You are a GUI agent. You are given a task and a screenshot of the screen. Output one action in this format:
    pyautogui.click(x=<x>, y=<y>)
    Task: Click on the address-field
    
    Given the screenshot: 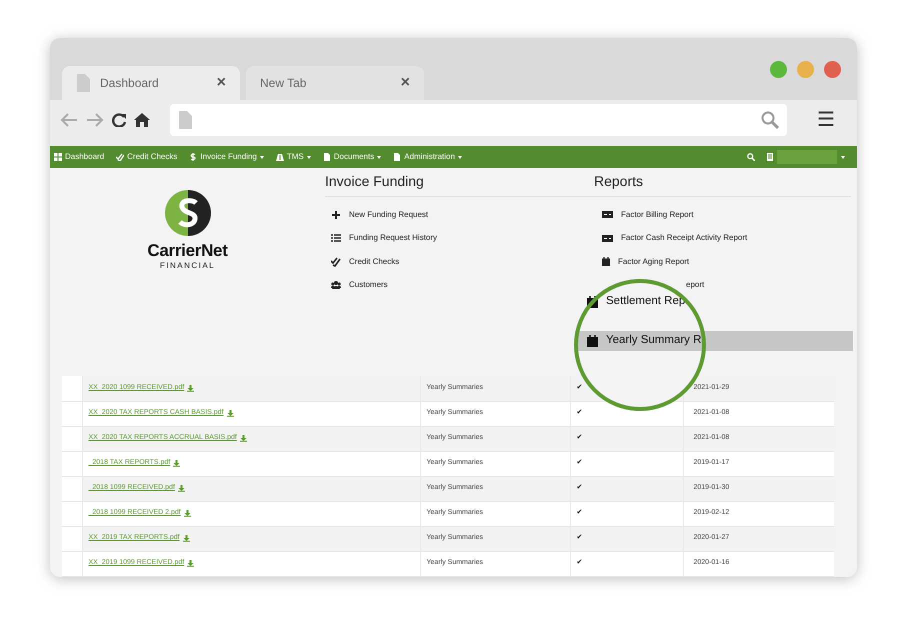 What is the action you would take?
    pyautogui.click(x=478, y=120)
    